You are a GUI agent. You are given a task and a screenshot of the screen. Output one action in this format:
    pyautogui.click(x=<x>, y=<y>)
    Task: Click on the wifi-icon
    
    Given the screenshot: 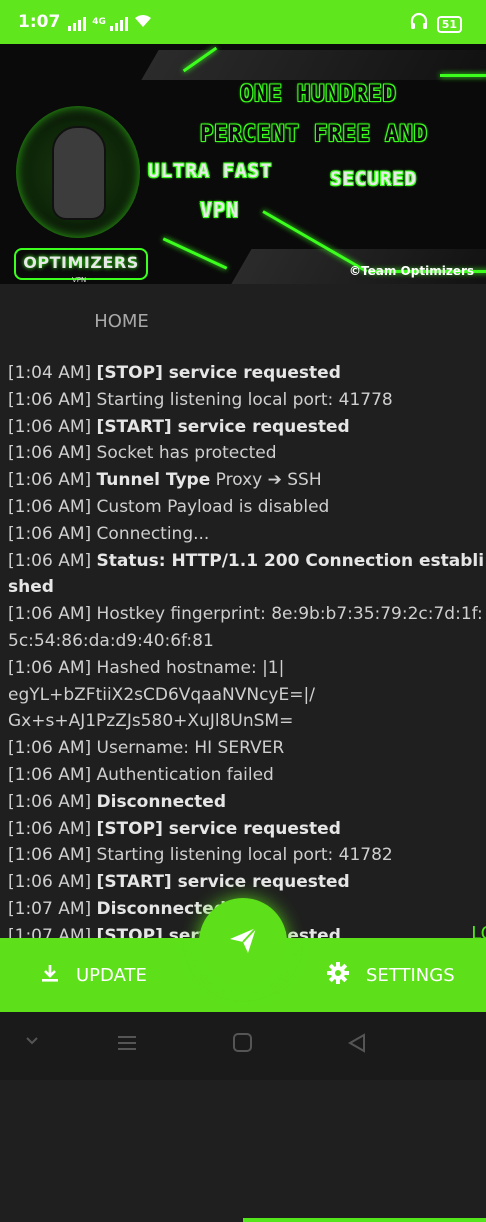 What is the action you would take?
    pyautogui.click(x=143, y=22)
    